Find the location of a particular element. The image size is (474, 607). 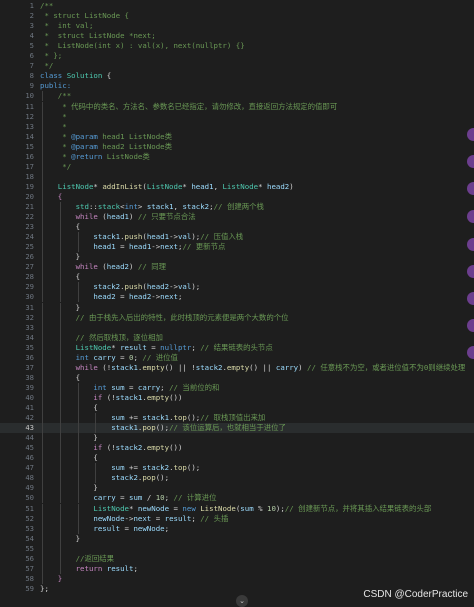

code-token: head1 ListNode类 is located at coordinates (134, 136).